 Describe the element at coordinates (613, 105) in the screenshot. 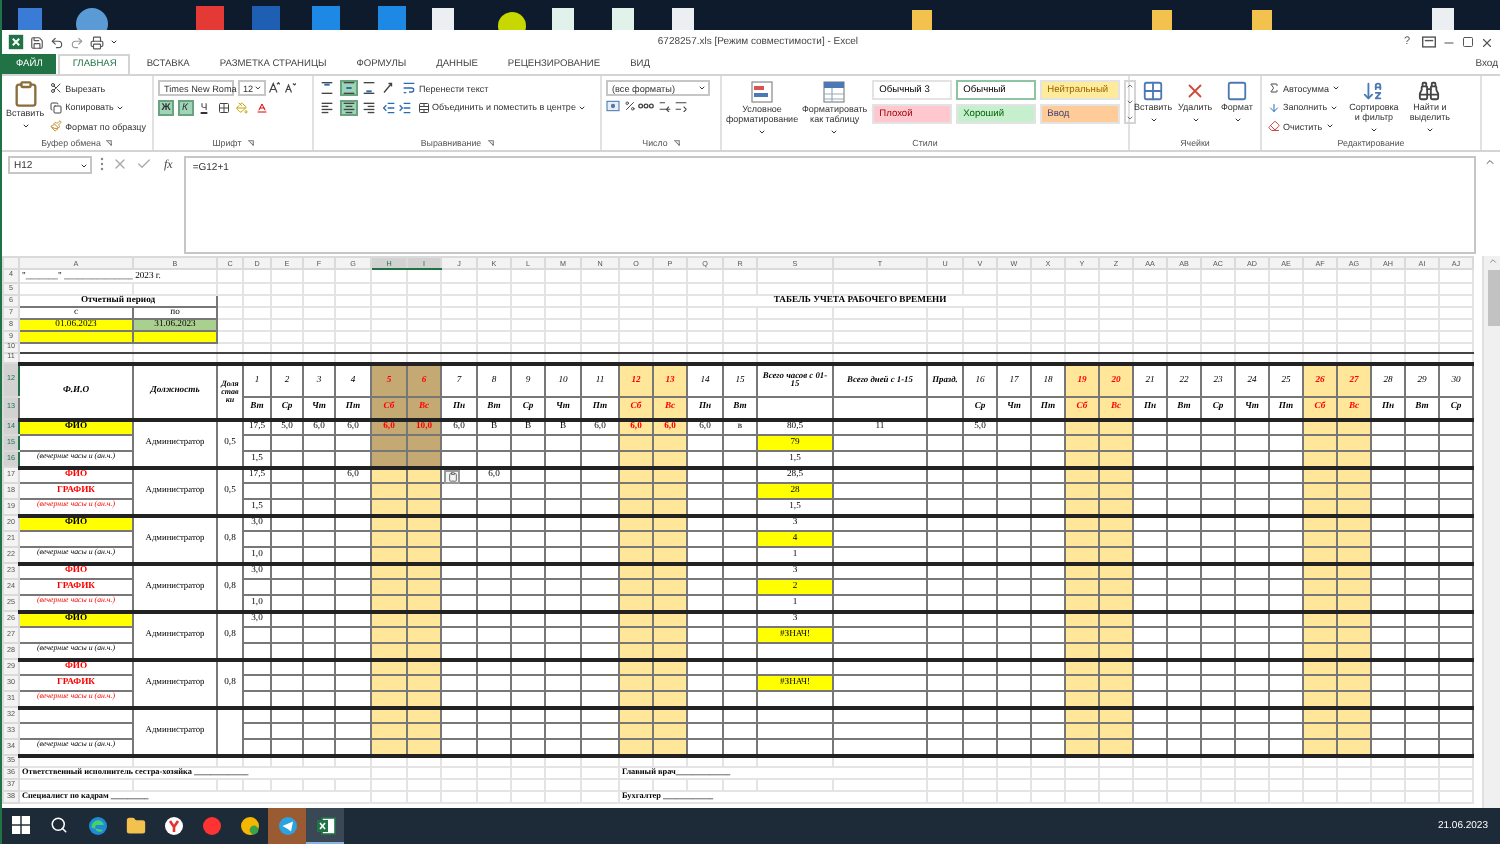

I see `currency-icon` at that location.